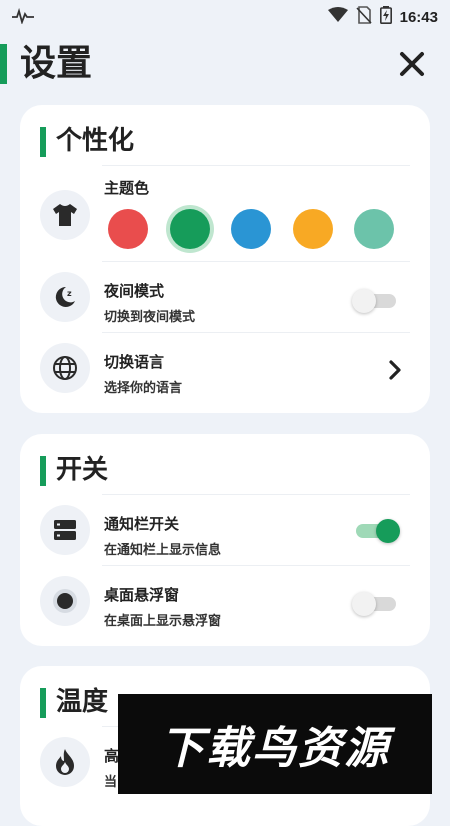  What do you see at coordinates (95, 141) in the screenshot?
I see `section-title: 个性化` at bounding box center [95, 141].